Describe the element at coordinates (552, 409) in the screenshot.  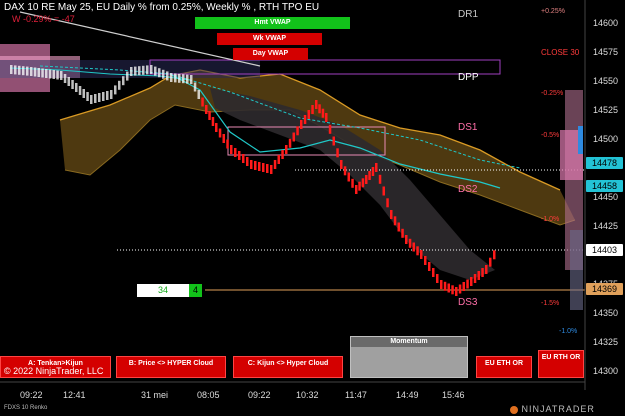
I see `ninjatrader-logo: NINJATRADER` at that location.